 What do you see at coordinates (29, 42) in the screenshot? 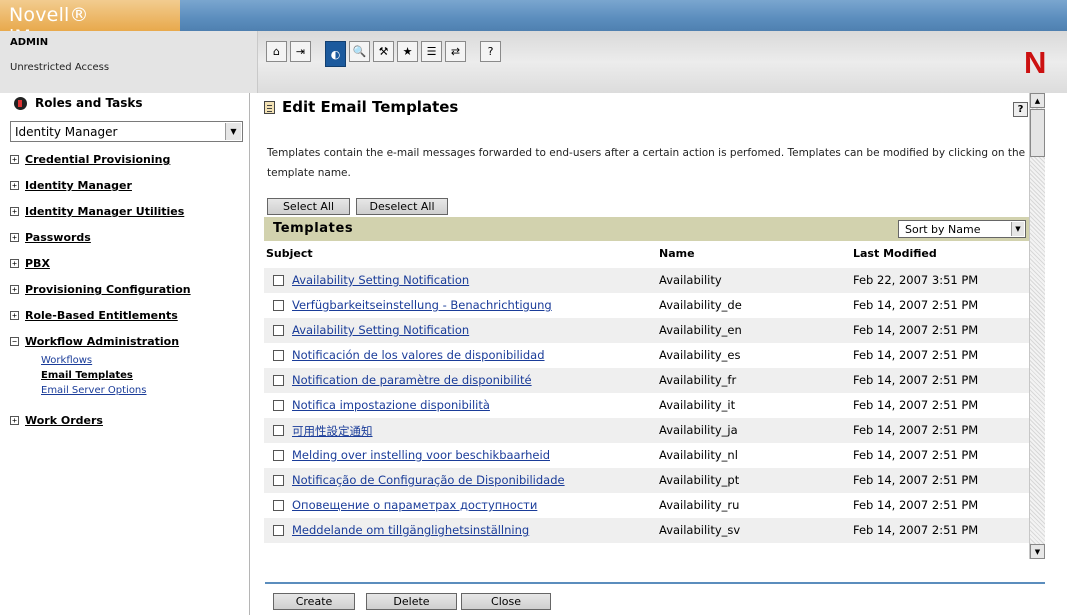
I see `user-name: ADMIN` at bounding box center [29, 42].